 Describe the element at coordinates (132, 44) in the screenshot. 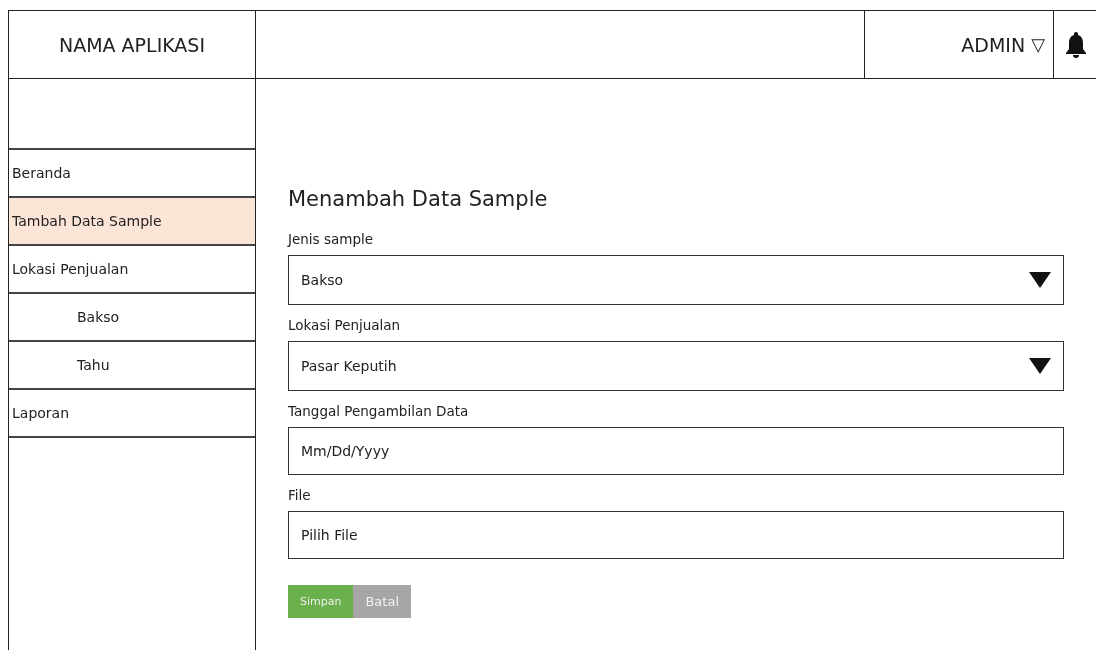

I see `app-name: NAMA APLIKASI` at that location.